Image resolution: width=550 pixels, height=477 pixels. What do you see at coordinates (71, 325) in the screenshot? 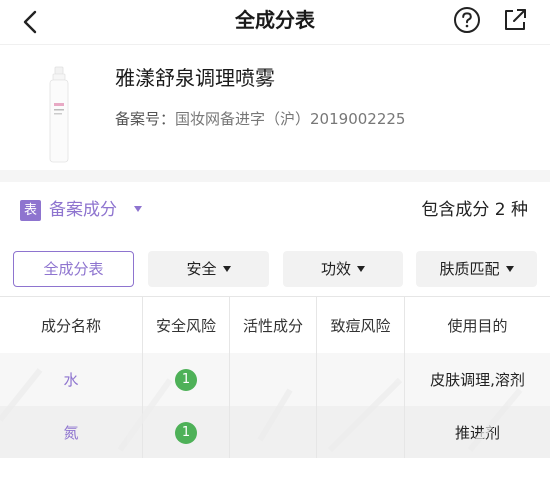
I see `header-ingredient-name: 成分名称` at bounding box center [71, 325].